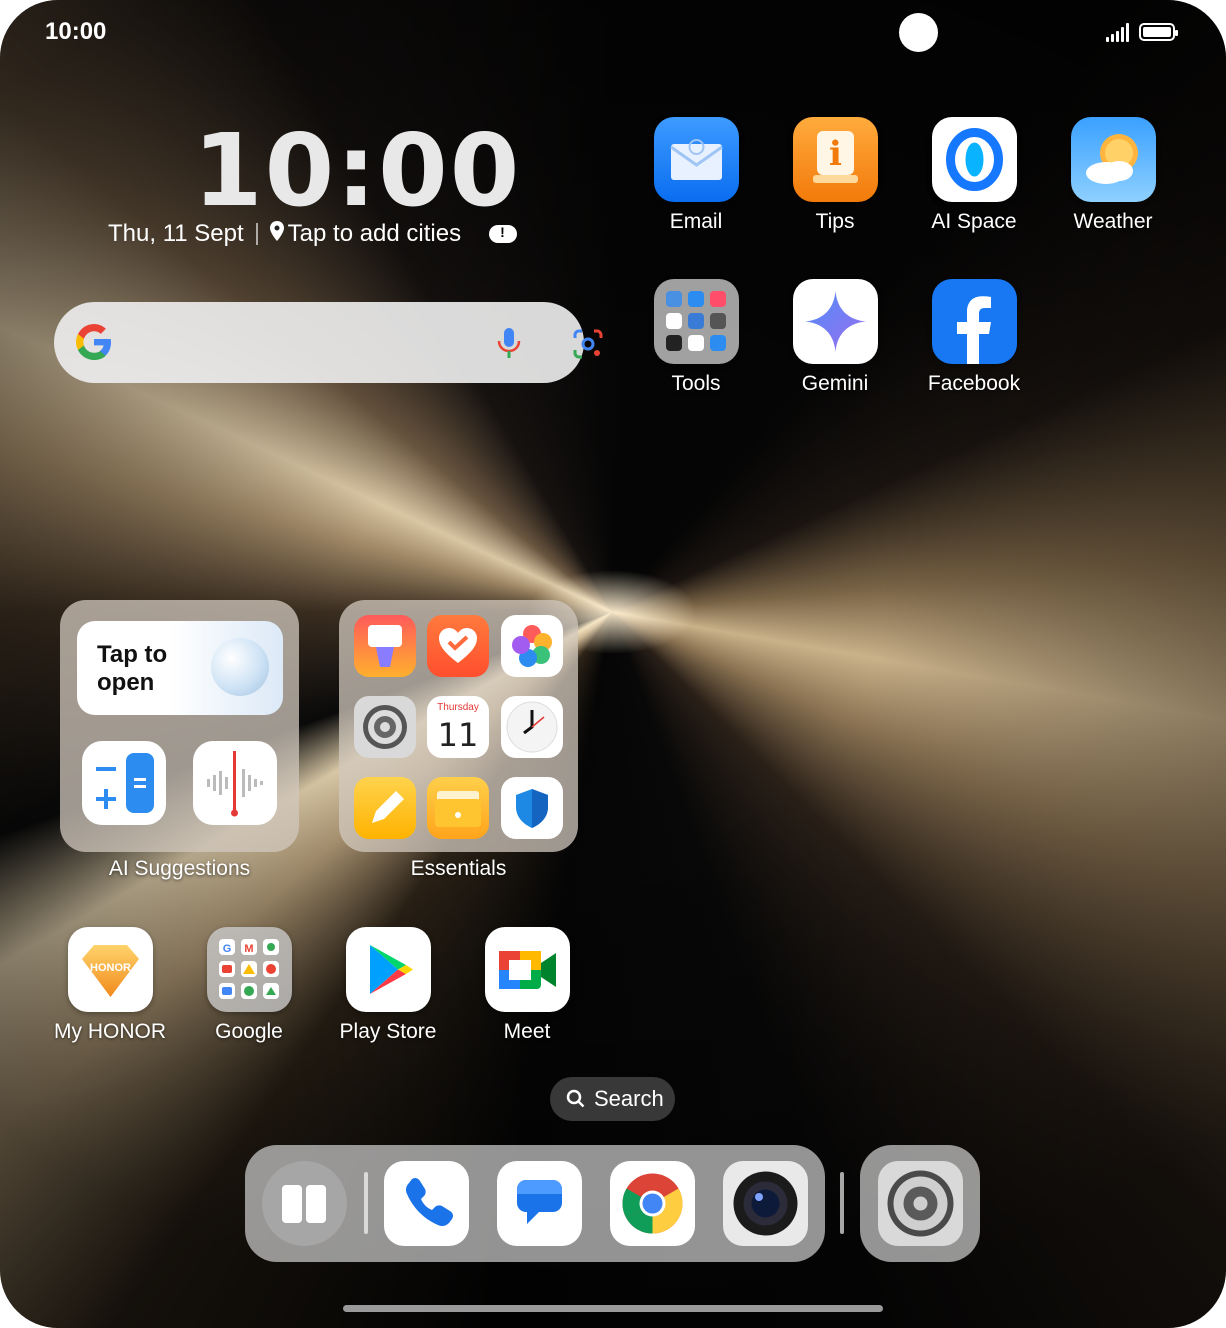 The image size is (1226, 1328). I want to click on google-folder-icon: GM, so click(249, 969).